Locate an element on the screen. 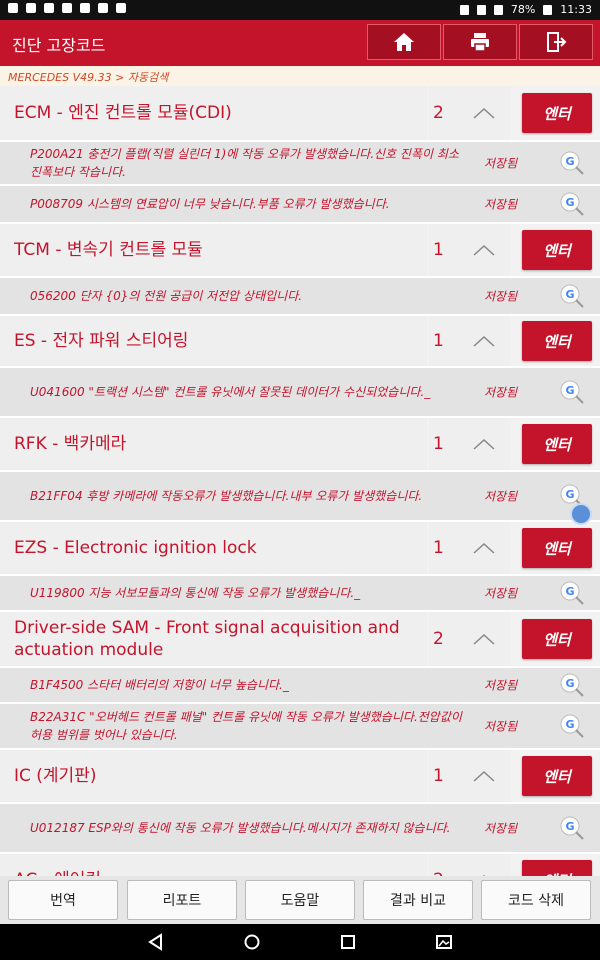 The image size is (600, 960). module-name: ECM - 엔진 컨트롤 모듈(CDI) is located at coordinates (213, 113).